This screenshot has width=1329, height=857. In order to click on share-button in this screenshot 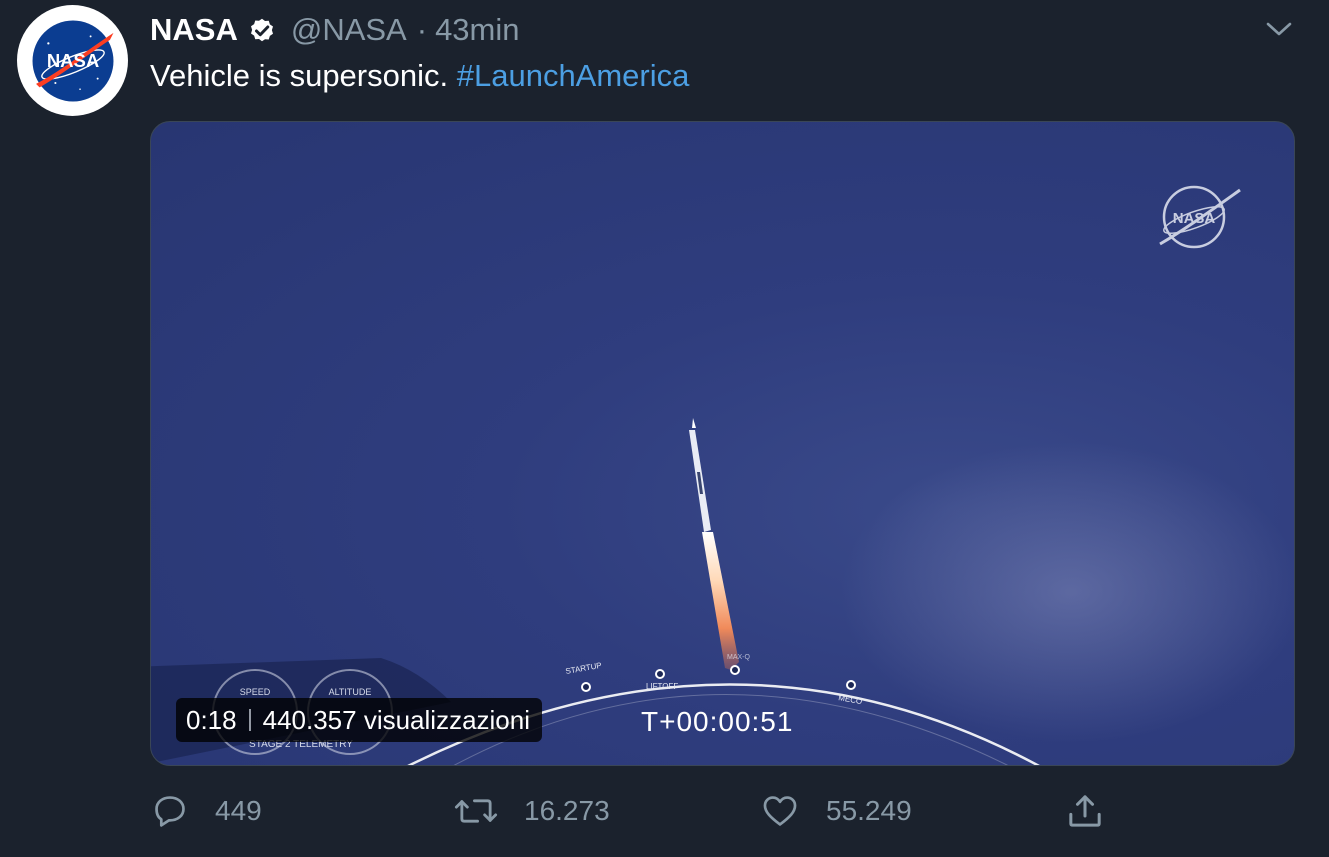, I will do `click(1085, 811)`.